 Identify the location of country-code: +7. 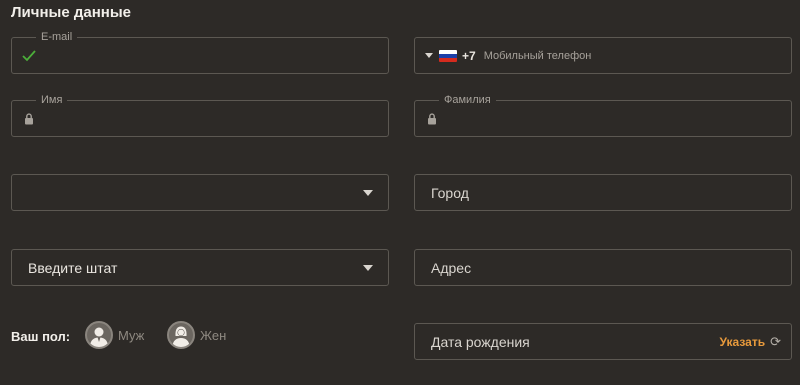
(469, 55).